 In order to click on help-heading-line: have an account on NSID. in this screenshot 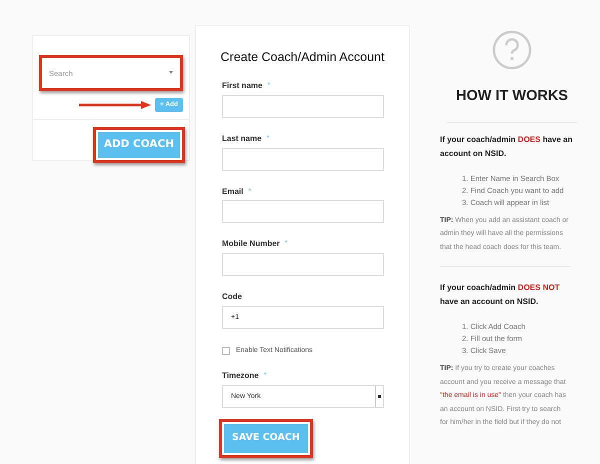, I will do `click(490, 302)`.